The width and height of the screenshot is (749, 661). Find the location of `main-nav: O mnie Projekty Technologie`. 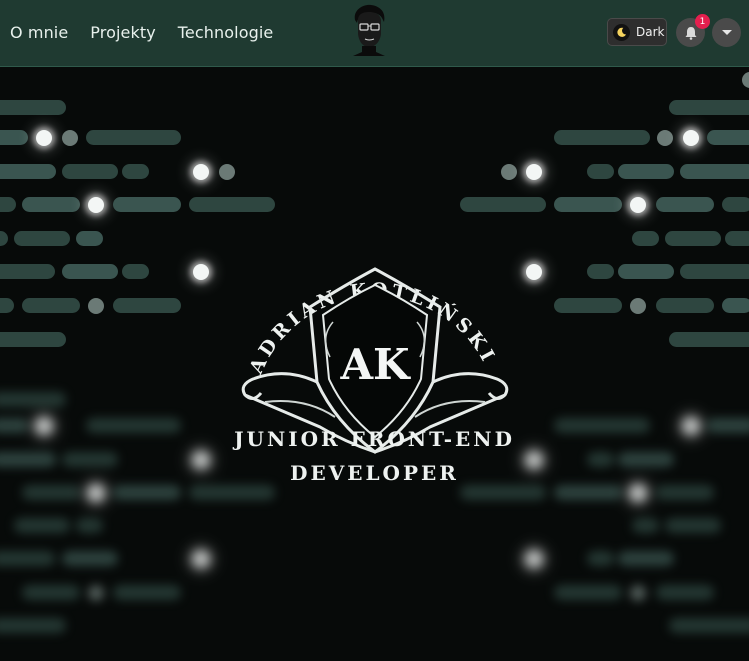

main-nav: O mnie Projekty Technologie is located at coordinates (141, 32).